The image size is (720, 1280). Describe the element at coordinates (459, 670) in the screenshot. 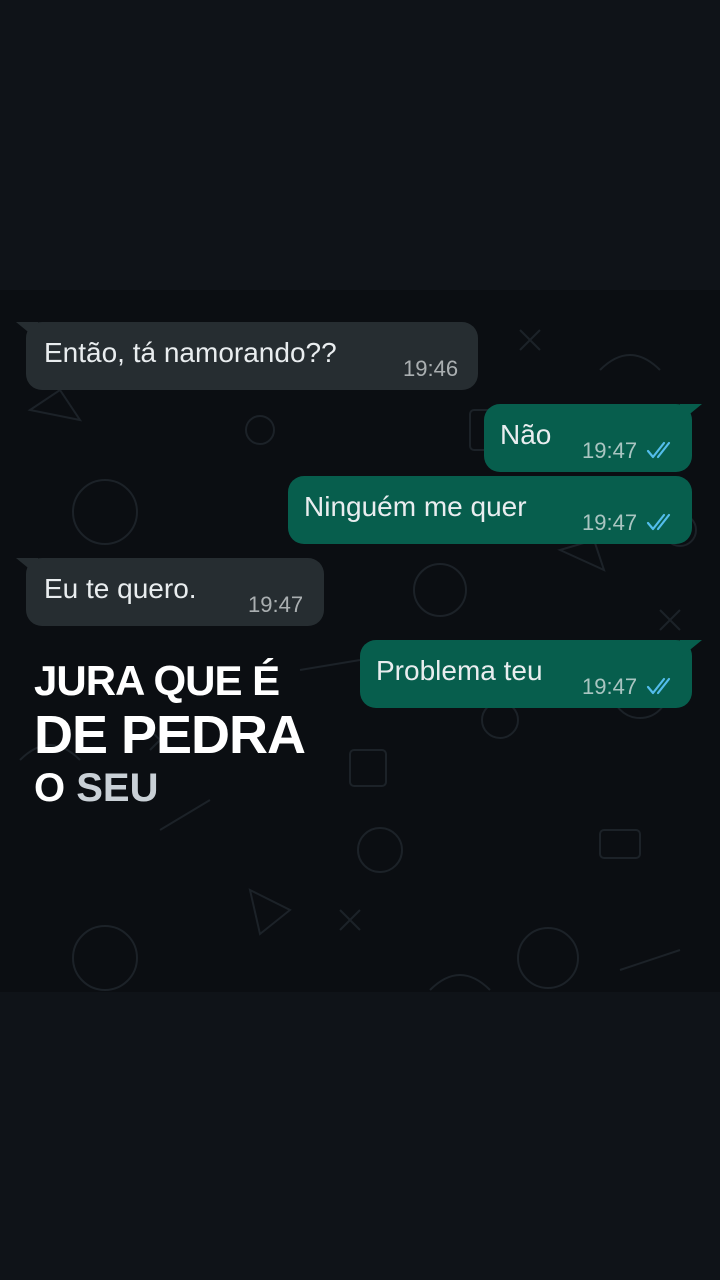

I see `message-text: Problema teu` at that location.